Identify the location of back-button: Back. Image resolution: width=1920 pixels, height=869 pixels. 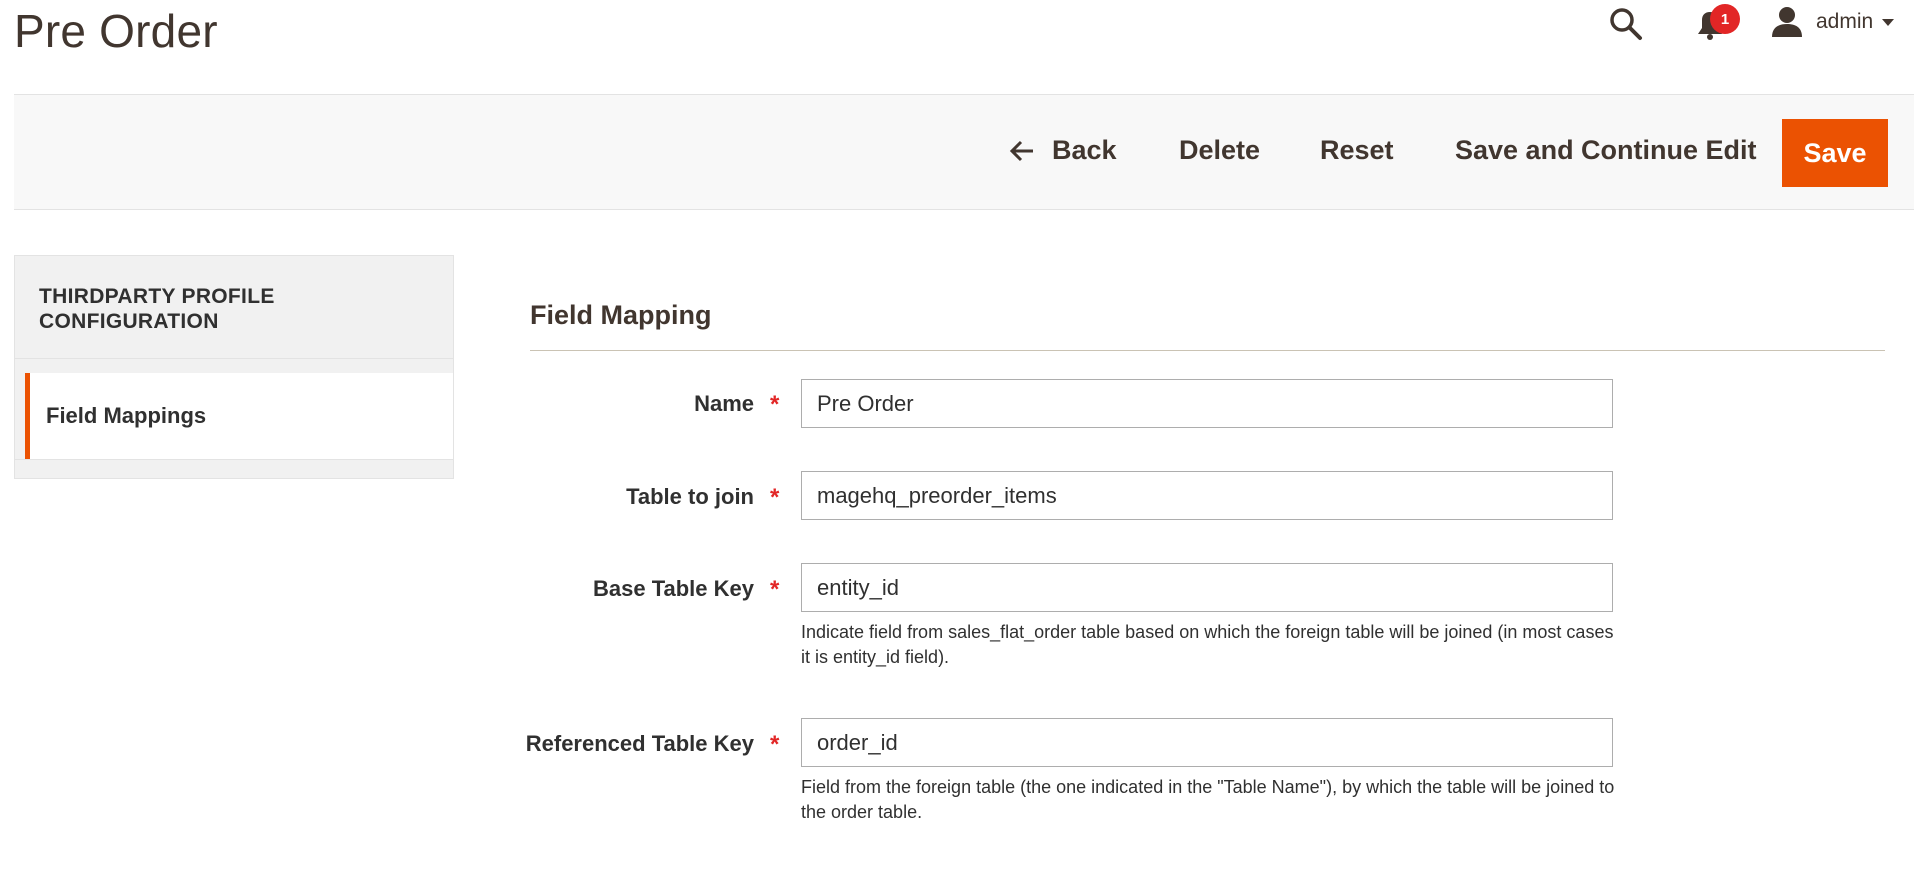
(1062, 150).